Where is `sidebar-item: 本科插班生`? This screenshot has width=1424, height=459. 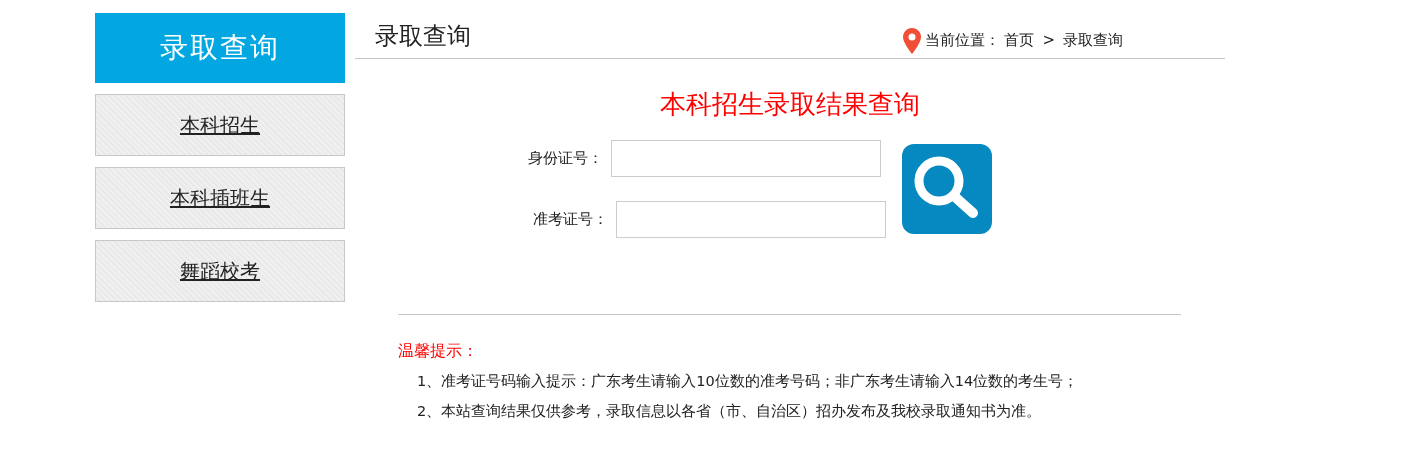
sidebar-item: 本科插班生 is located at coordinates (220, 198).